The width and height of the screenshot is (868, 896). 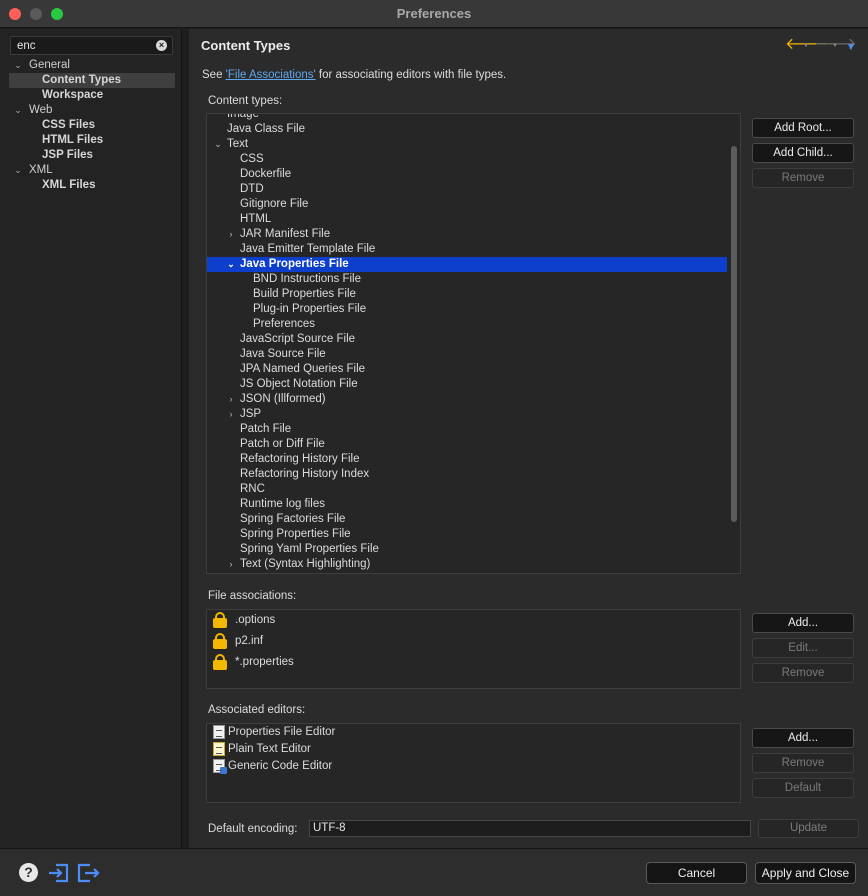 I want to click on sidebar-item: ⌄ General, so click(x=92, y=65).